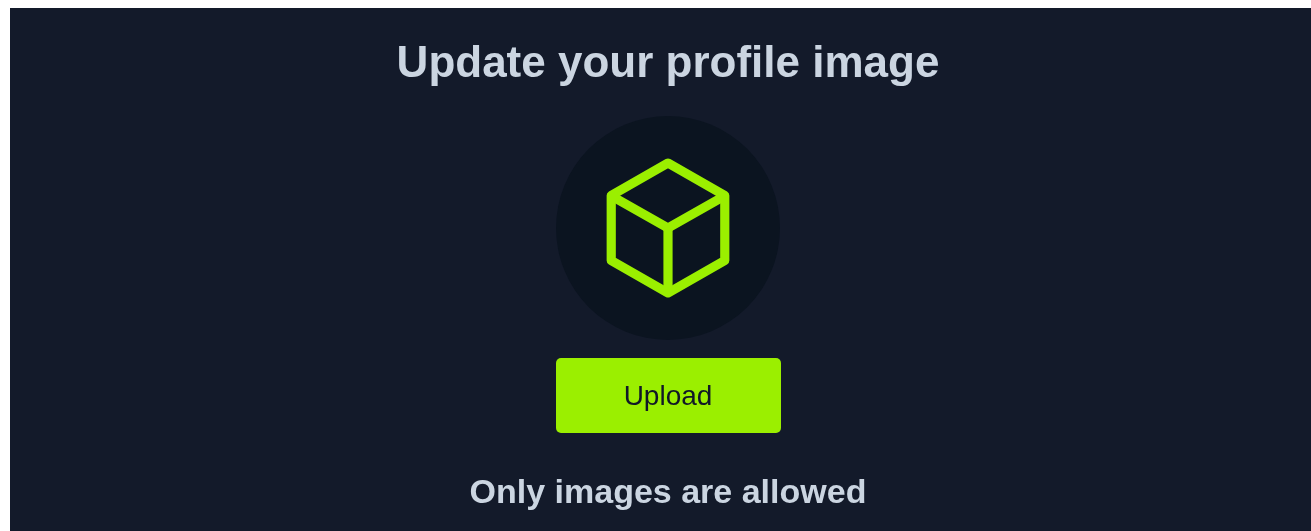  Describe the element at coordinates (668, 395) in the screenshot. I see `upload-button: Upload` at that location.